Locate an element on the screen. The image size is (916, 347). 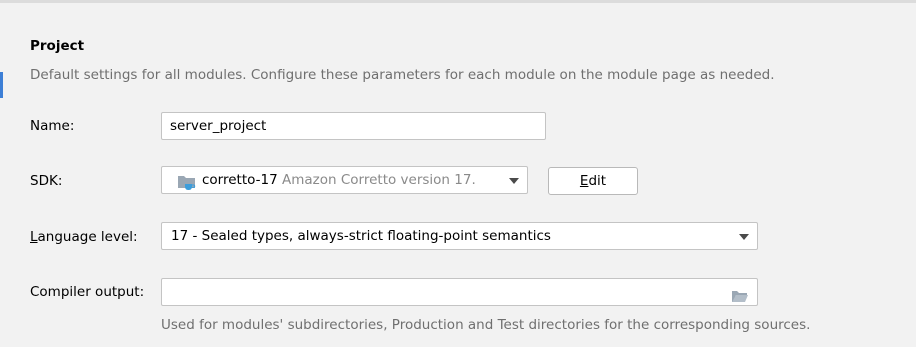
sdk-dropdown: corretto-17 Amazon Corretto version 17. is located at coordinates (344, 180).